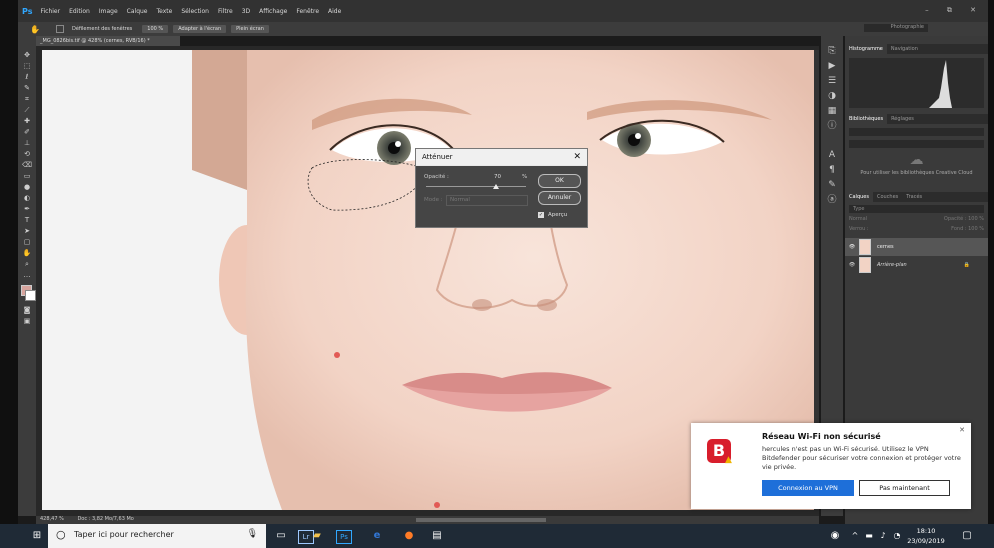 Image resolution: width=994 pixels, height=548 pixels. What do you see at coordinates (27, 209) in the screenshot?
I see `pen-tool-icon: ✒` at bounding box center [27, 209].